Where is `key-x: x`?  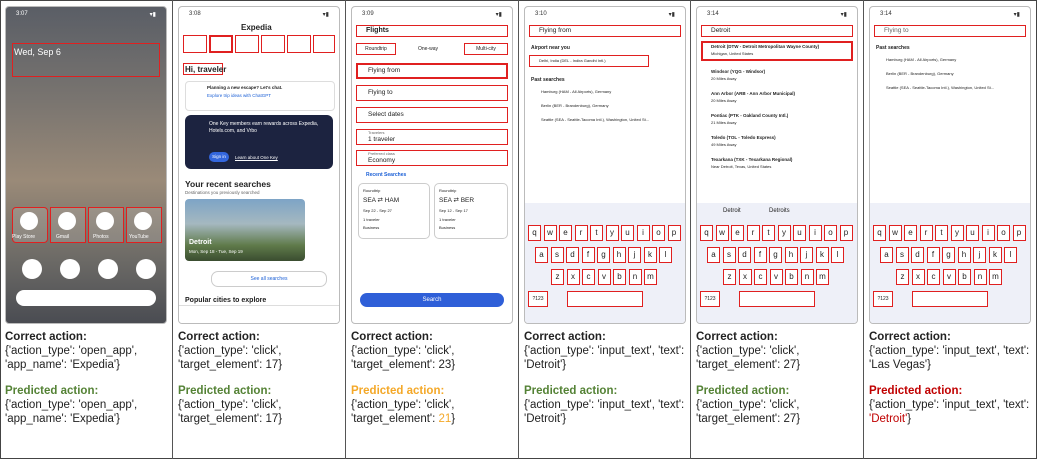
key-x: x is located at coordinates (918, 277).